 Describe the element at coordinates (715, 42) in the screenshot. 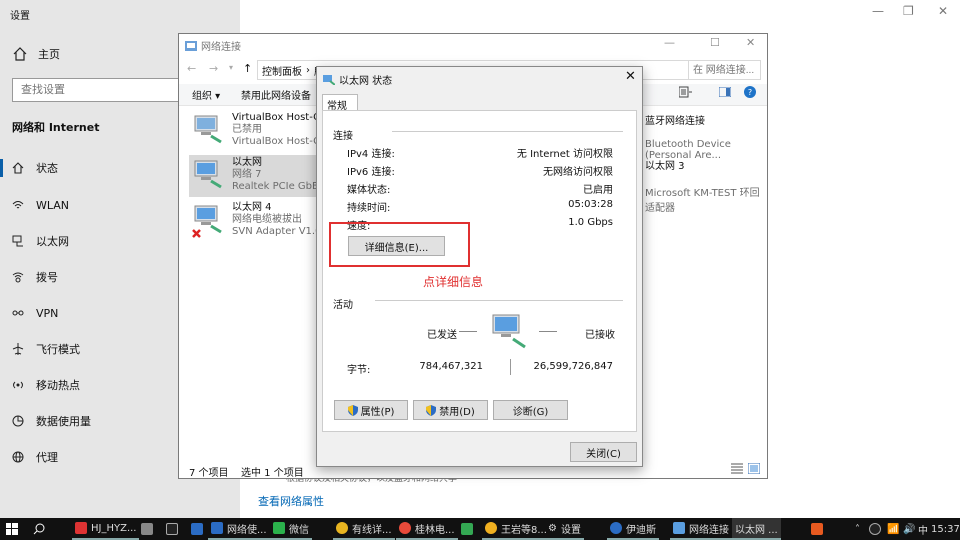

I see `maximize-button: ☐` at that location.